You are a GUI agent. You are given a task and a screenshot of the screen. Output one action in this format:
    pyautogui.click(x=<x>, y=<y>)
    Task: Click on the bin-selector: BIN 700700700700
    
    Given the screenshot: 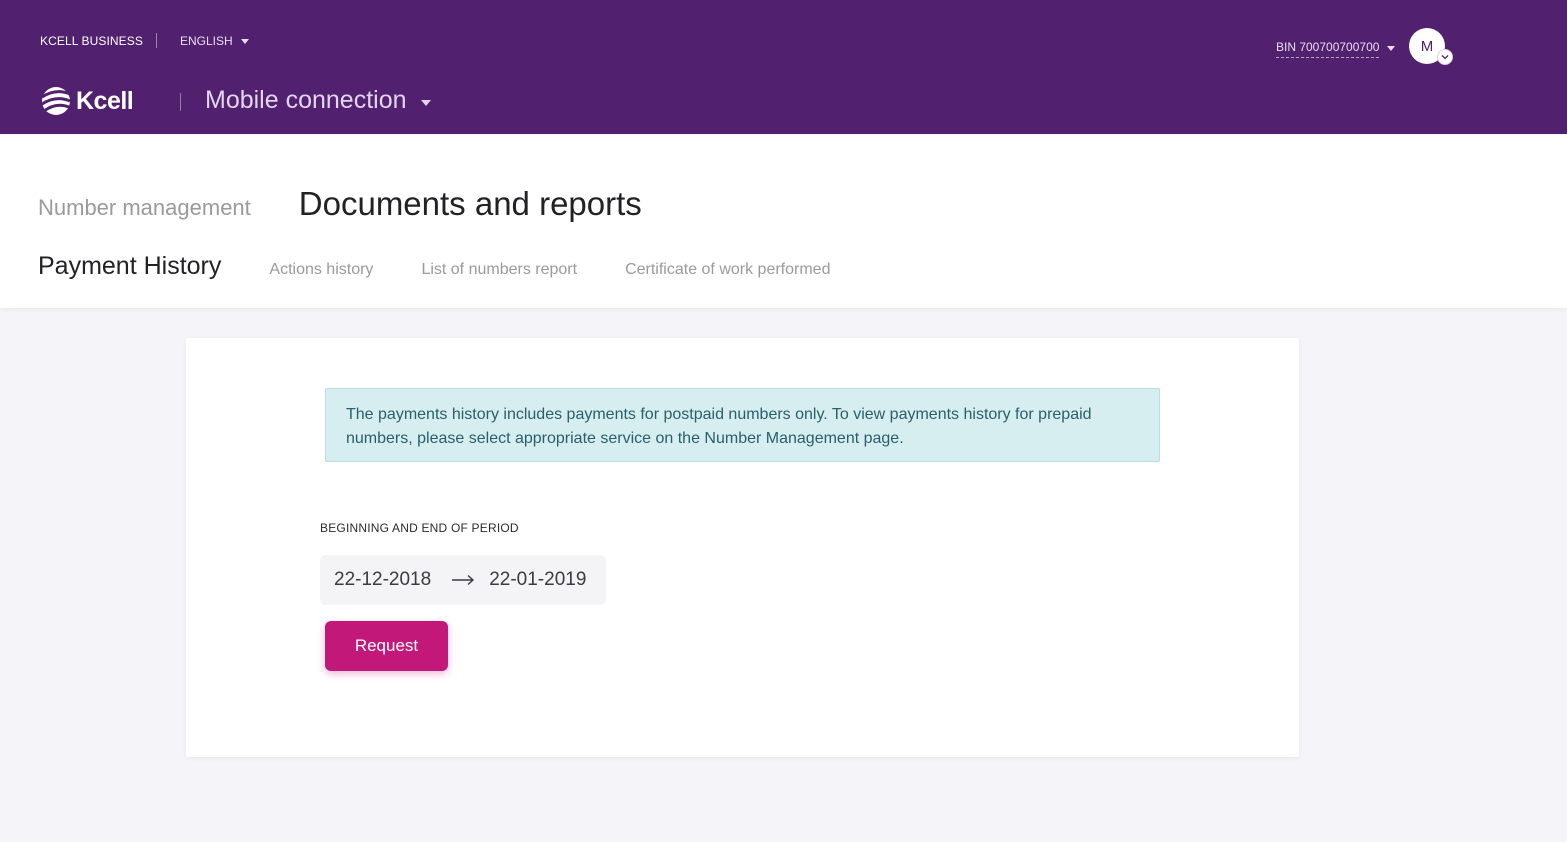 What is the action you would take?
    pyautogui.click(x=1336, y=49)
    